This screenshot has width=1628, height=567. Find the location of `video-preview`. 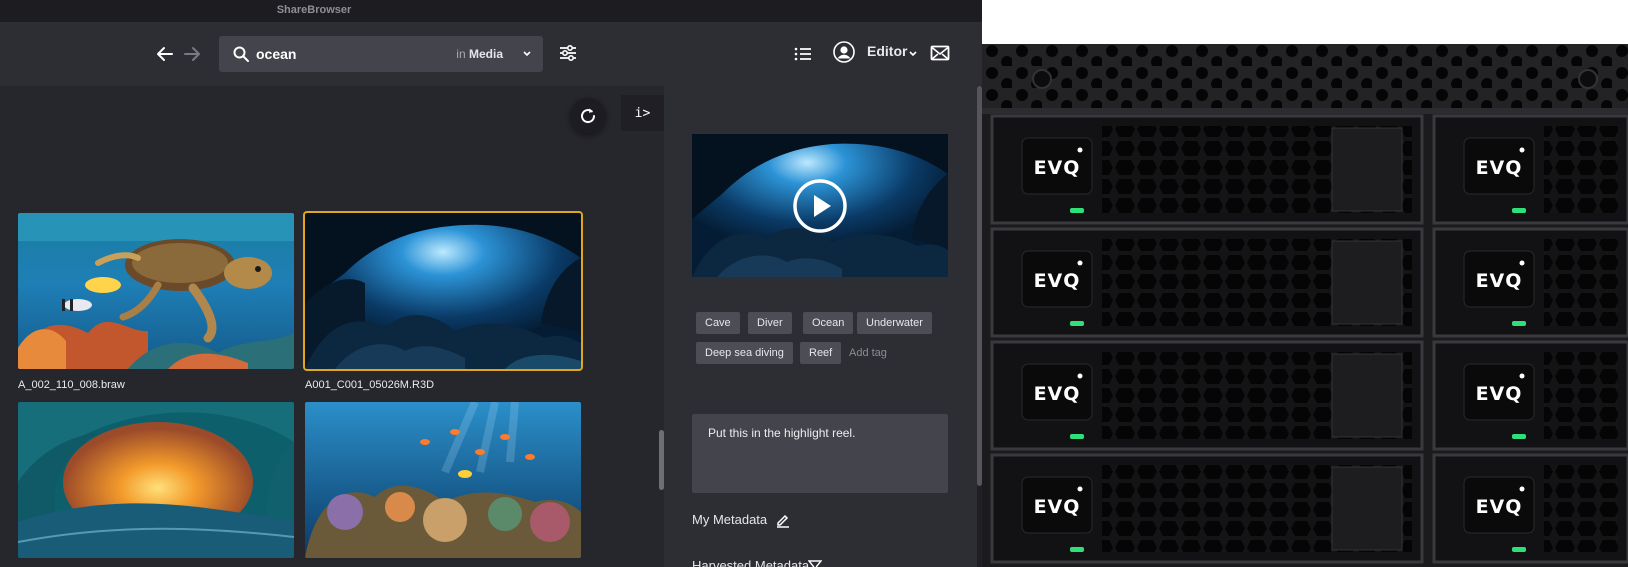

video-preview is located at coordinates (820, 205).